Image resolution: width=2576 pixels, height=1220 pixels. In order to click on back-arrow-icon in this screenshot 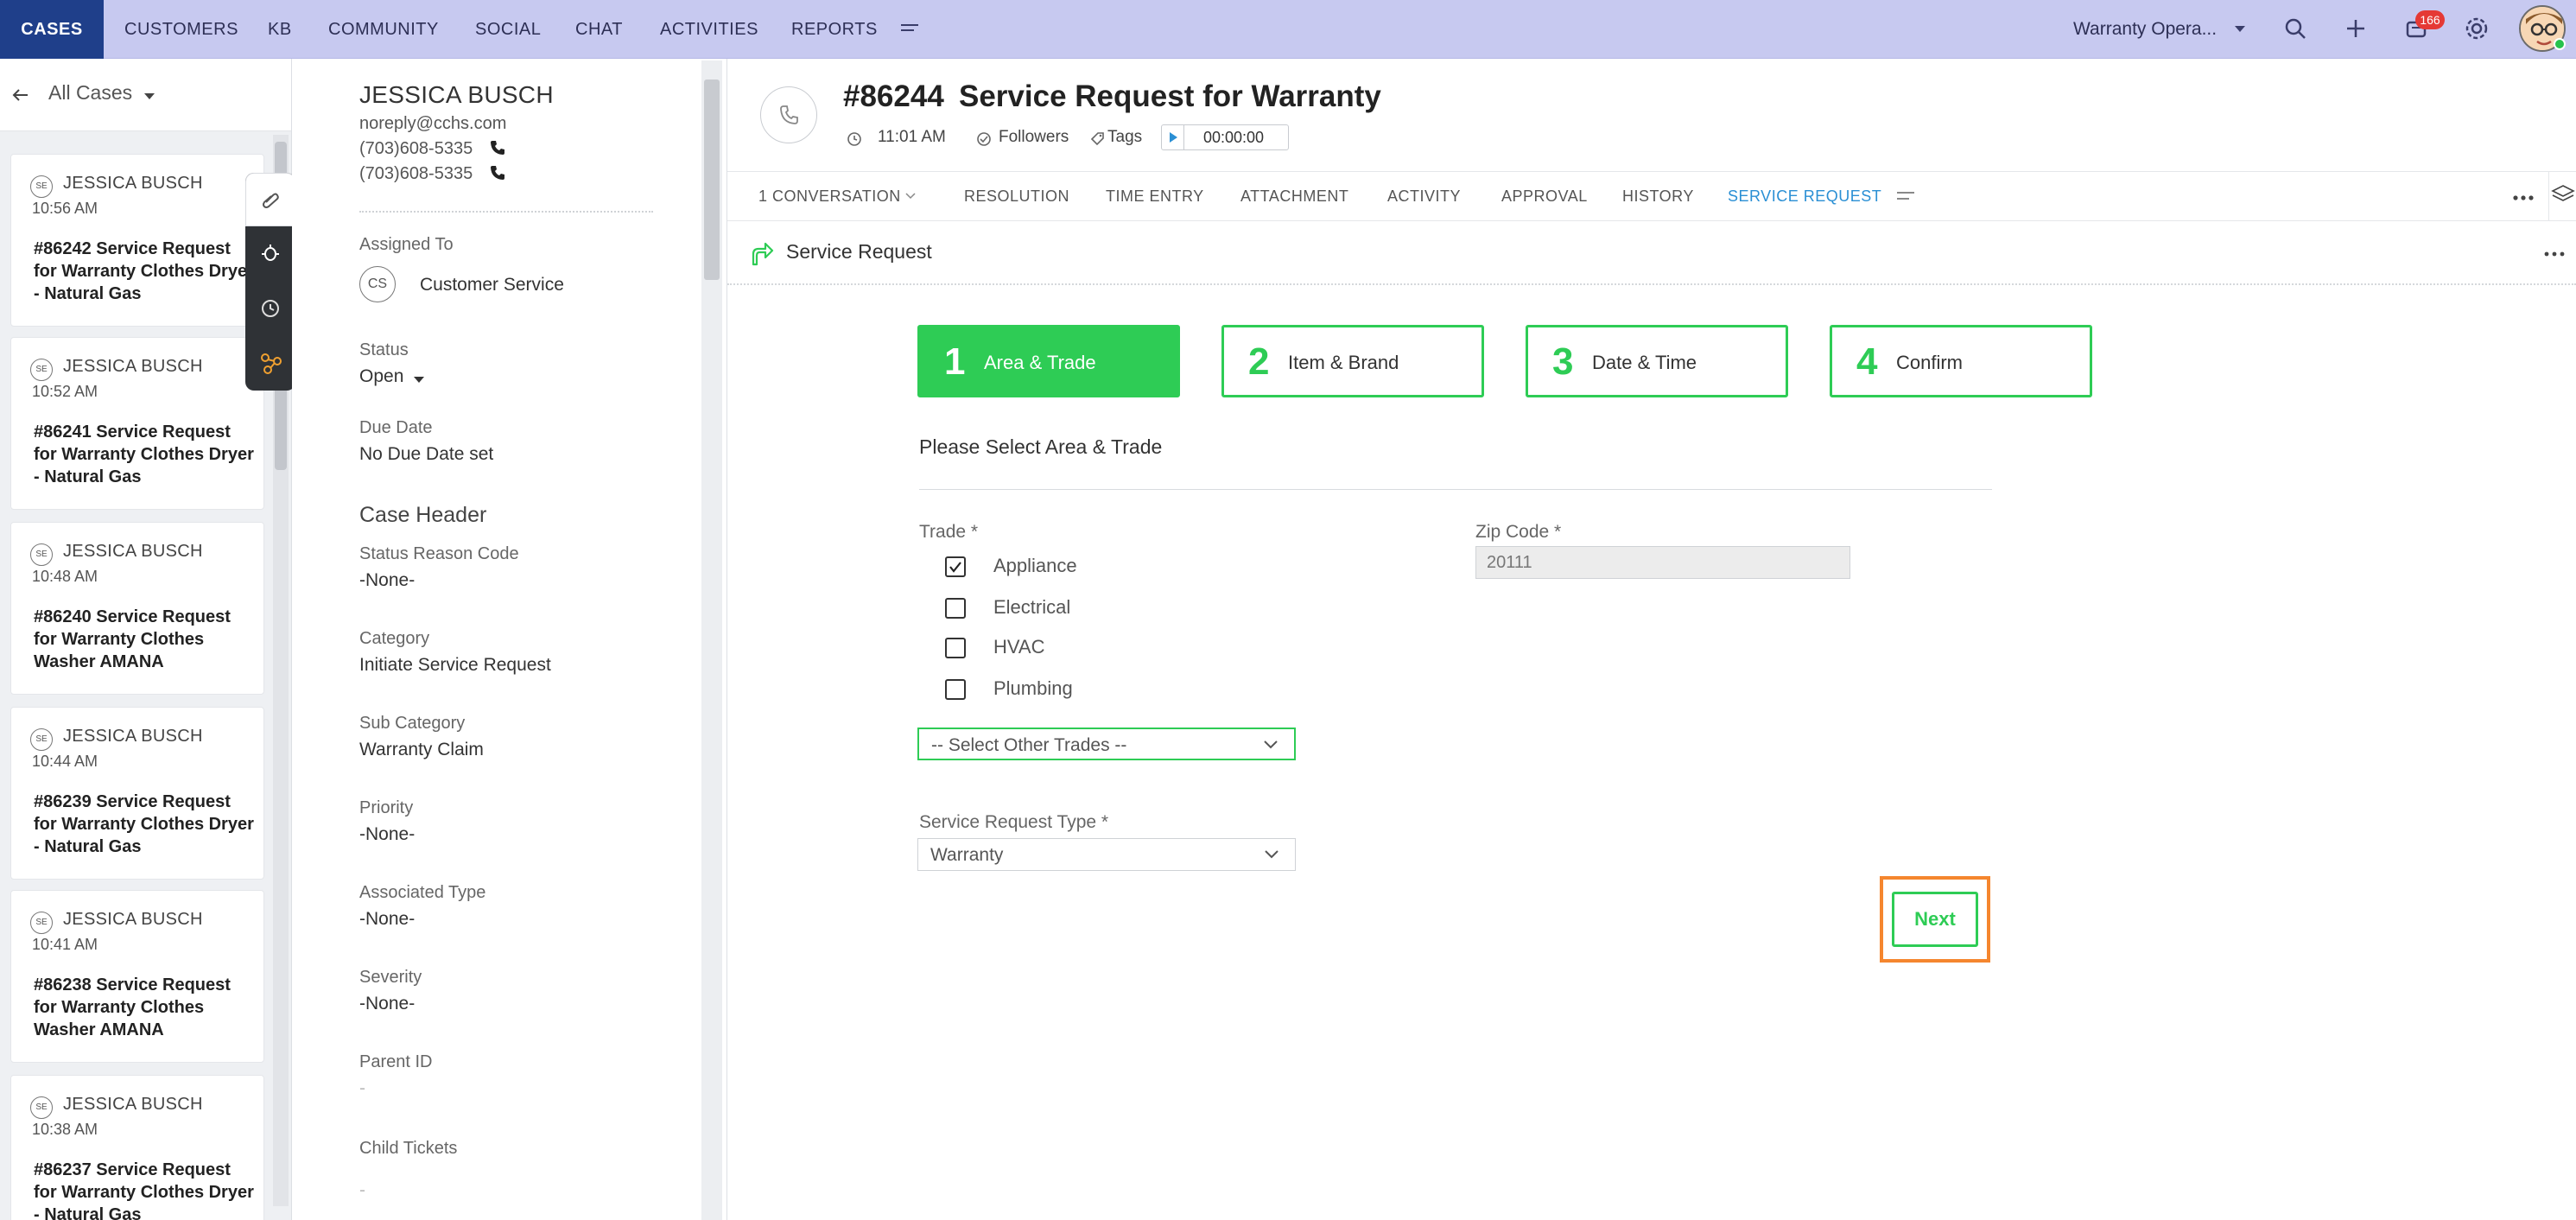, I will do `click(20, 95)`.